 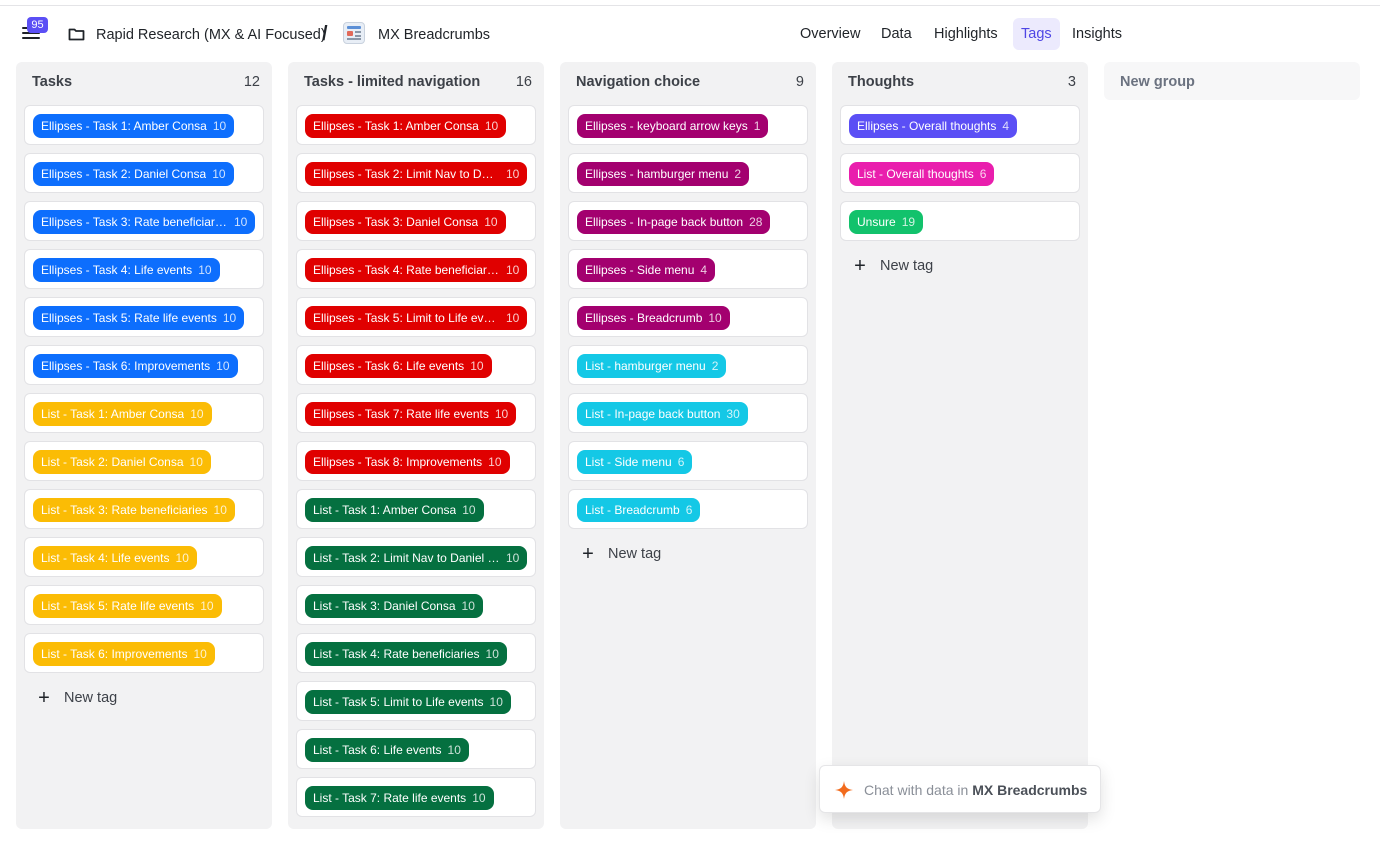 What do you see at coordinates (408, 702) in the screenshot?
I see `tag-pill: List - Task 5: Limit to Life events 10` at bounding box center [408, 702].